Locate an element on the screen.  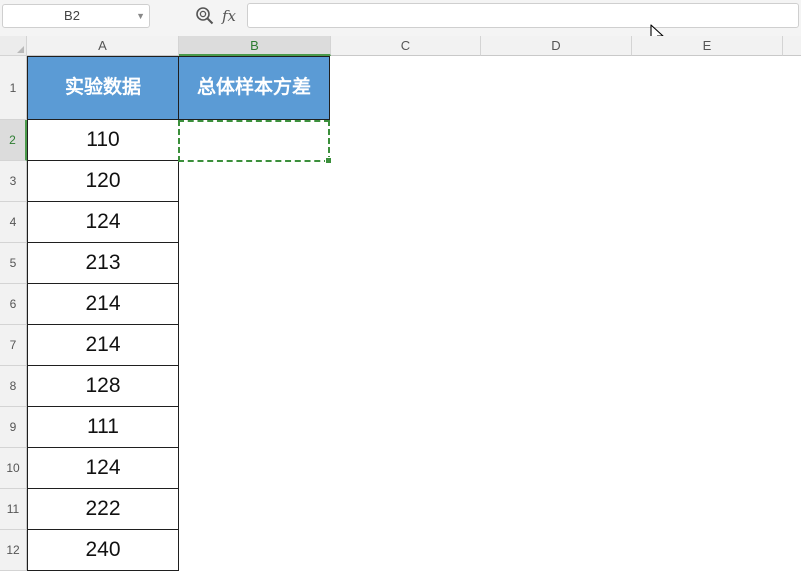
cell-a3: 120 is located at coordinates (103, 181).